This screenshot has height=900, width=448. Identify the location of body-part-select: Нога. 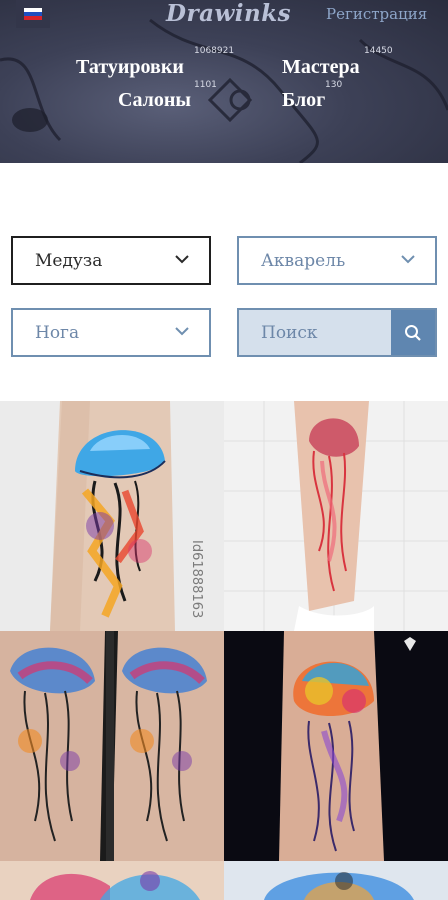
(111, 332).